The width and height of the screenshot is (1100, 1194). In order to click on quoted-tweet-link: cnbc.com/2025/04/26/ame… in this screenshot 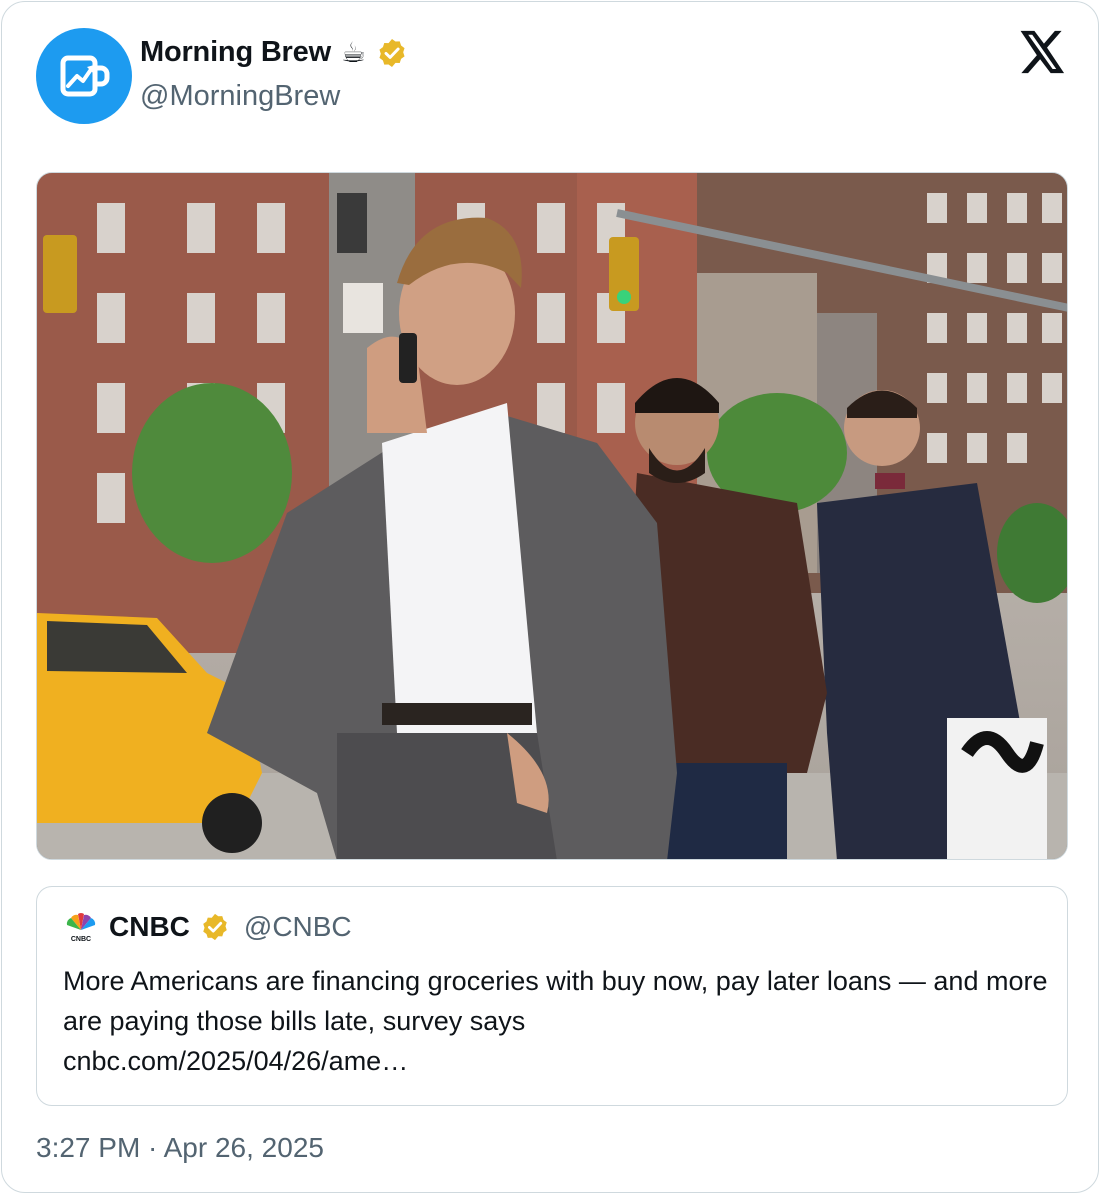, I will do `click(235, 1061)`.